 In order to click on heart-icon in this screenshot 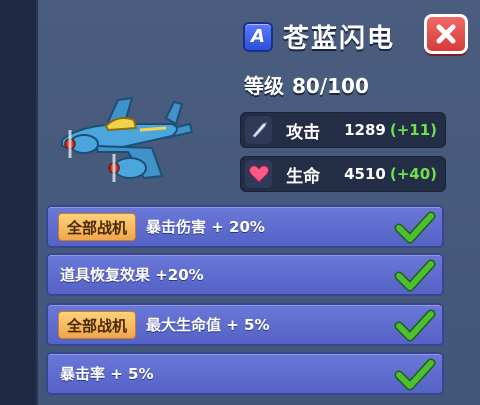, I will do `click(259, 174)`.